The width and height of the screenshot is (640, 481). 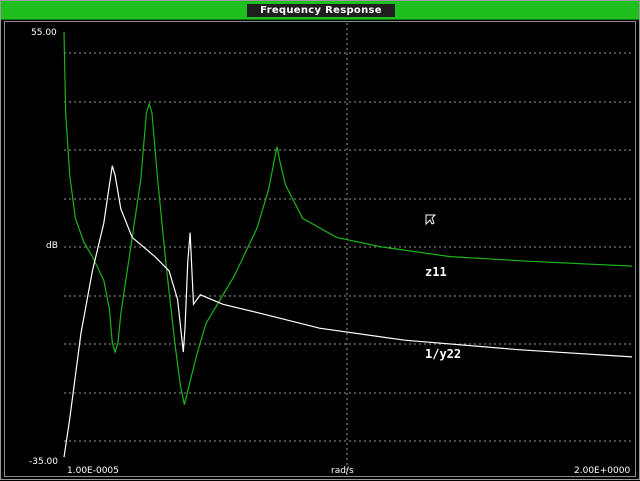 What do you see at coordinates (436, 272) in the screenshot?
I see `series-label-z11: z11` at bounding box center [436, 272].